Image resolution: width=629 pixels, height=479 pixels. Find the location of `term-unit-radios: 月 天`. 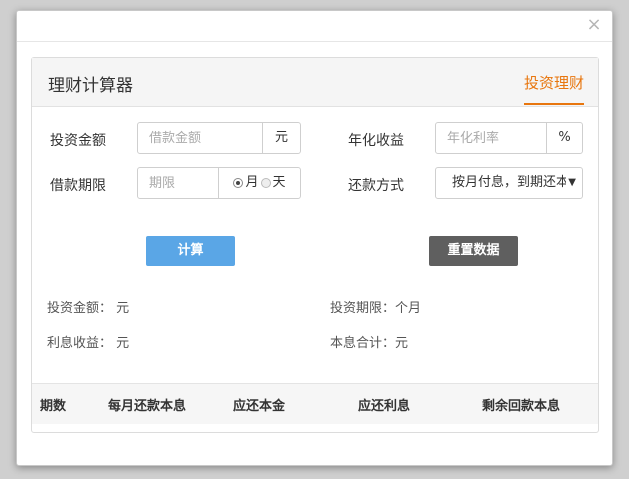

term-unit-radios: 月 天 is located at coordinates (259, 183).